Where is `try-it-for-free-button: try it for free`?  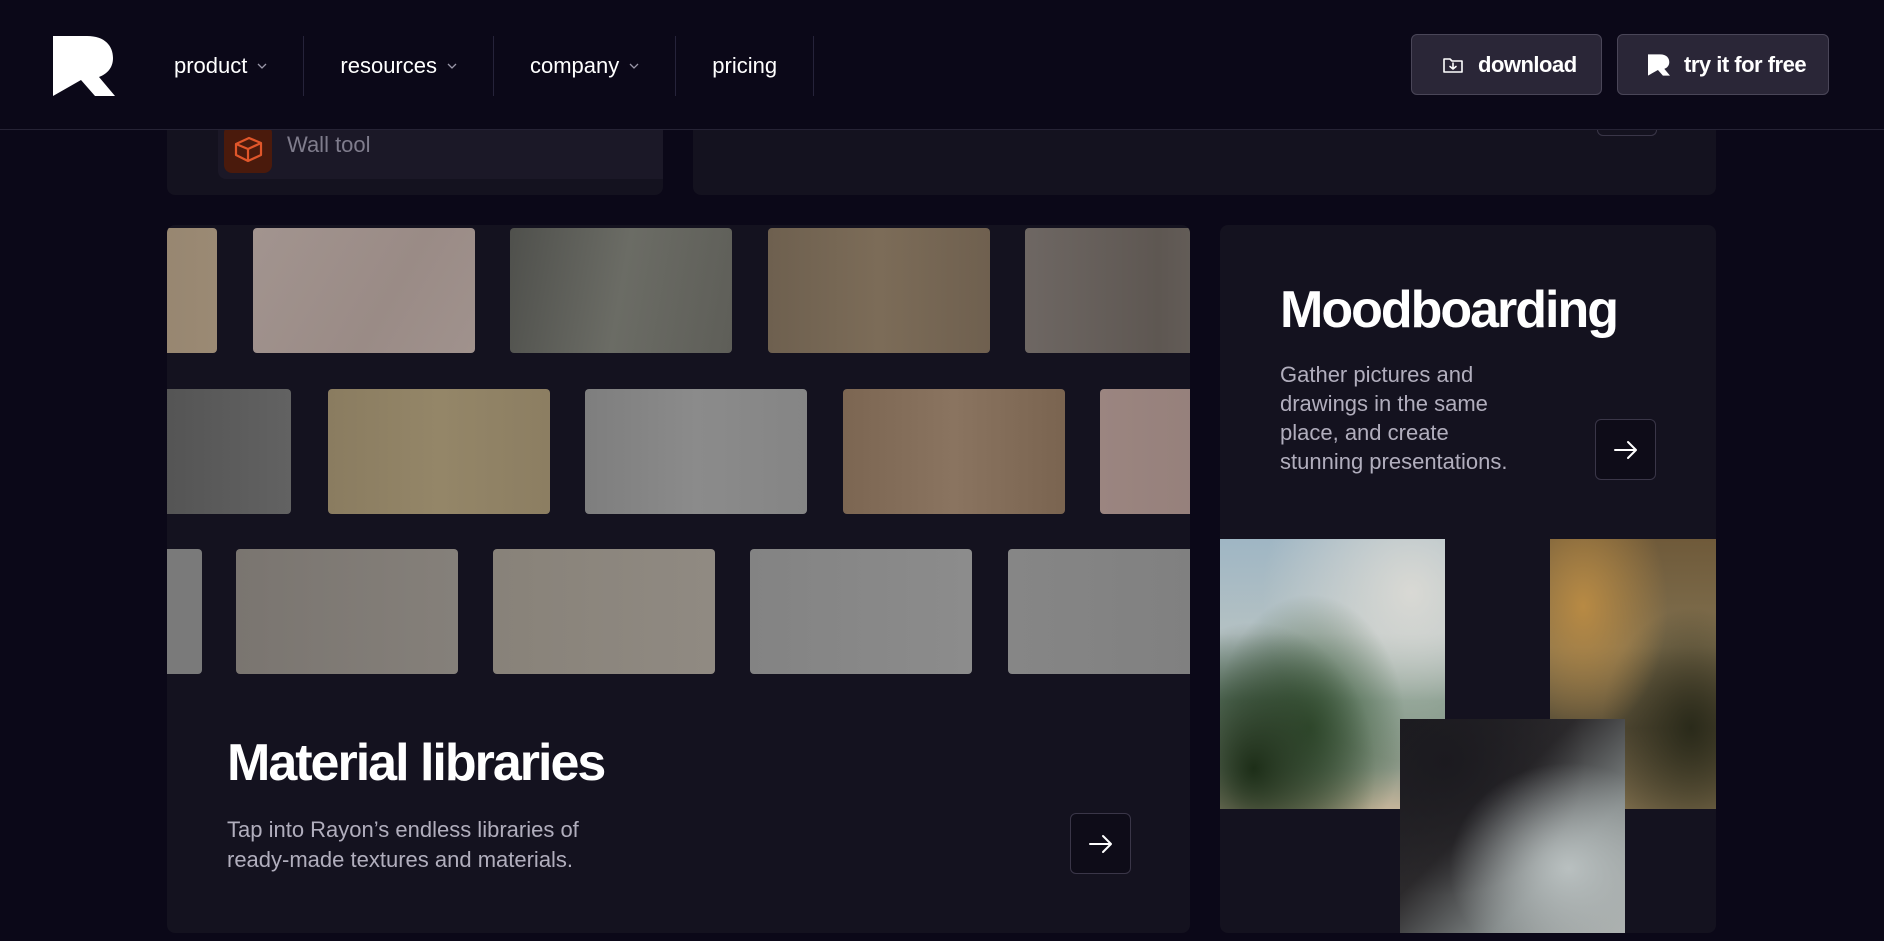 try-it-for-free-button: try it for free is located at coordinates (1723, 64).